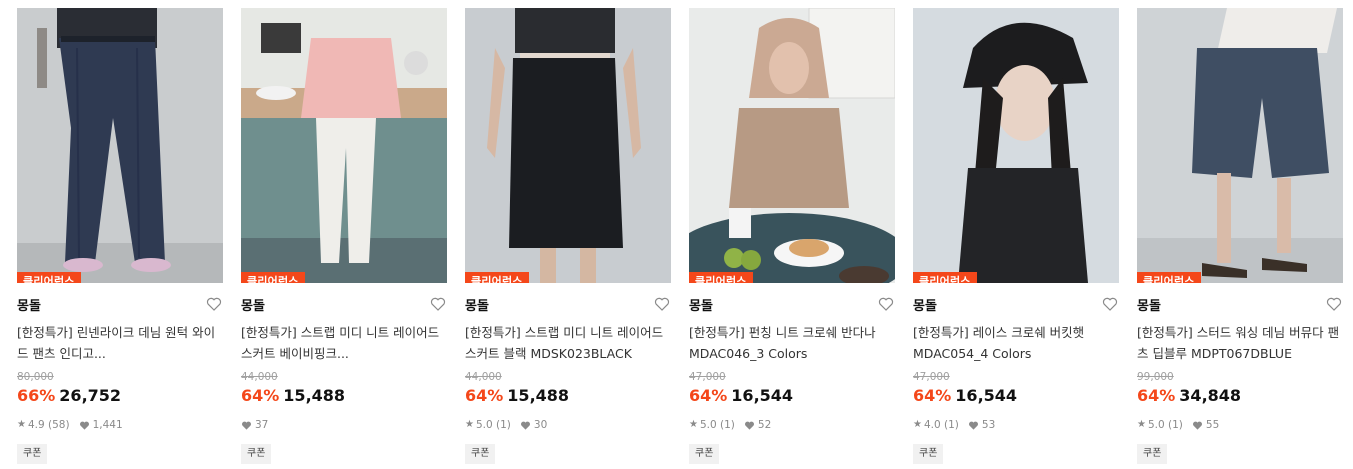  I want to click on like-count: 52, so click(764, 425).